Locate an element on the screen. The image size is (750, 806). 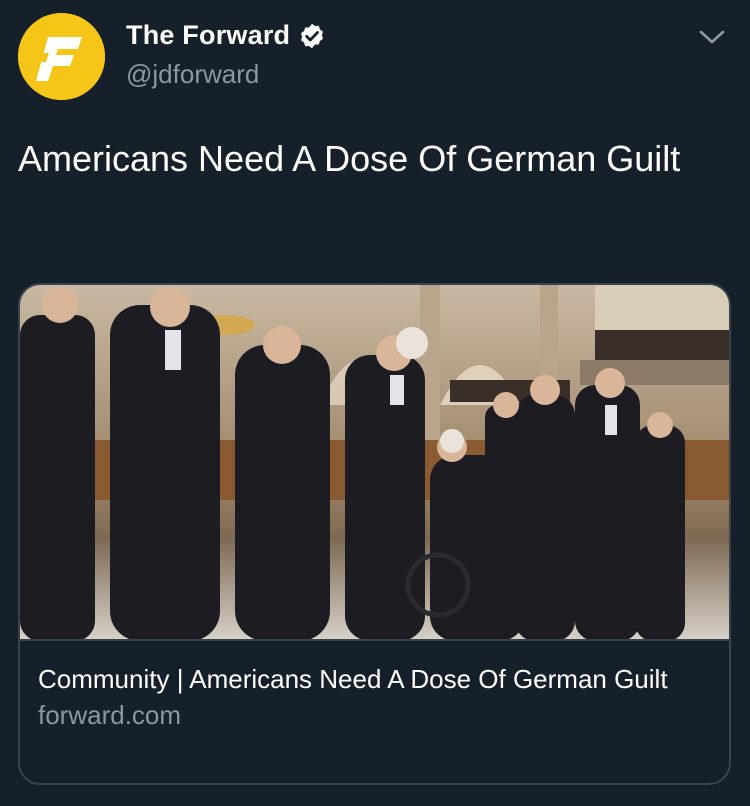
handle: @jdforward is located at coordinates (192, 74).